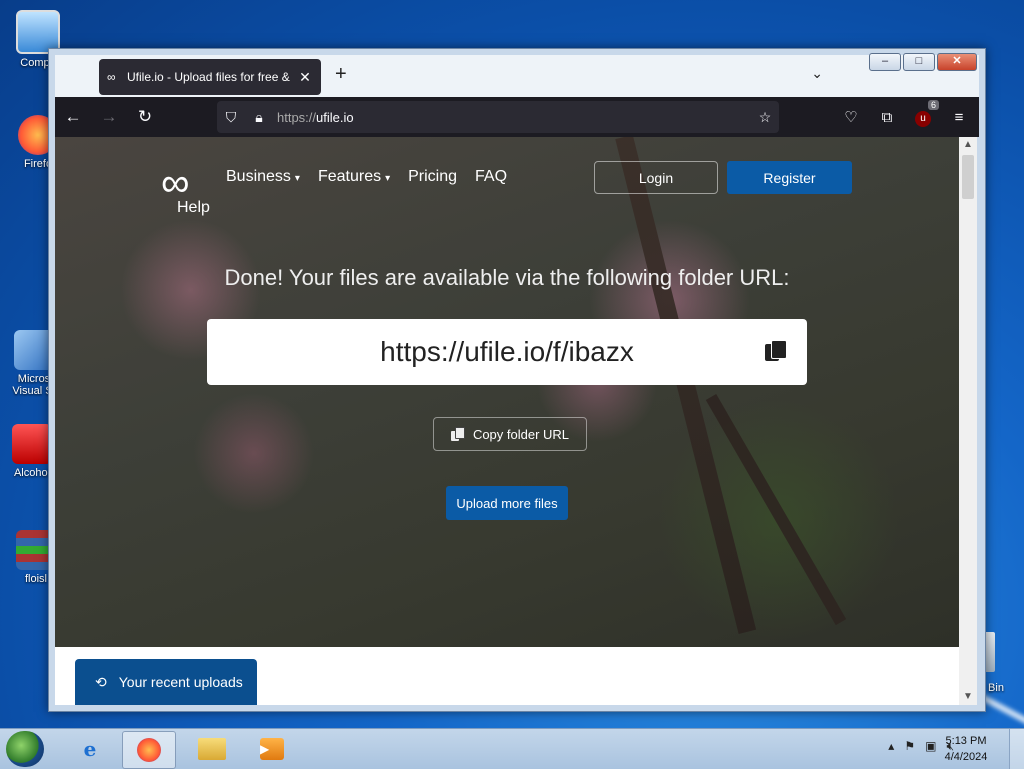 Image resolution: width=1024 pixels, height=769 pixels. I want to click on nav-faq: FAQ, so click(491, 177).